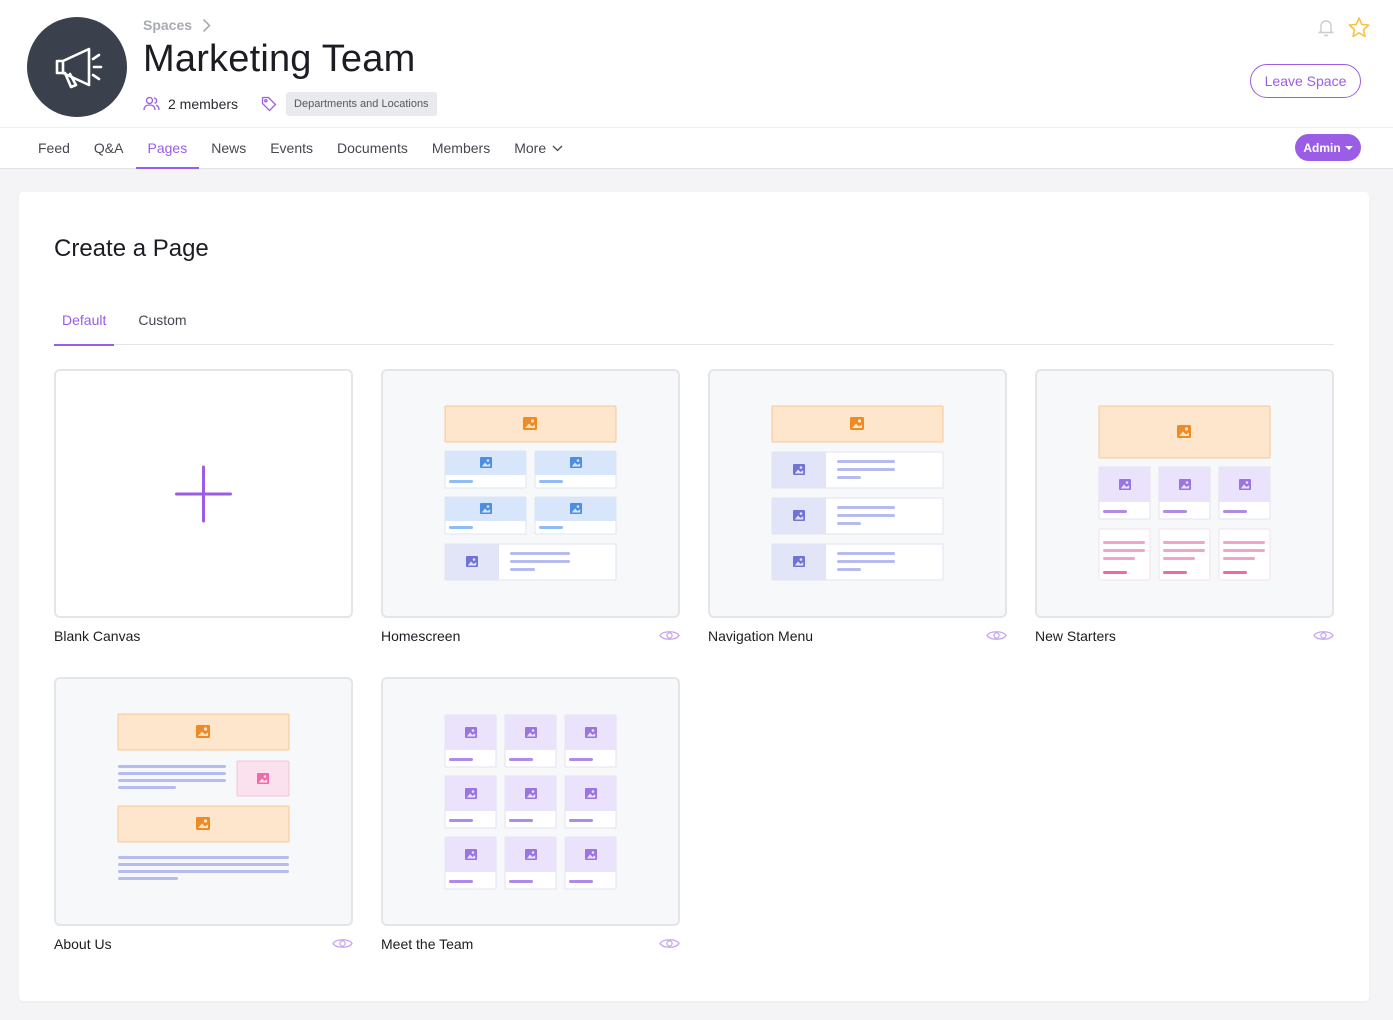 The height and width of the screenshot is (1020, 1393). Describe the element at coordinates (269, 104) in the screenshot. I see `tag-icon` at that location.